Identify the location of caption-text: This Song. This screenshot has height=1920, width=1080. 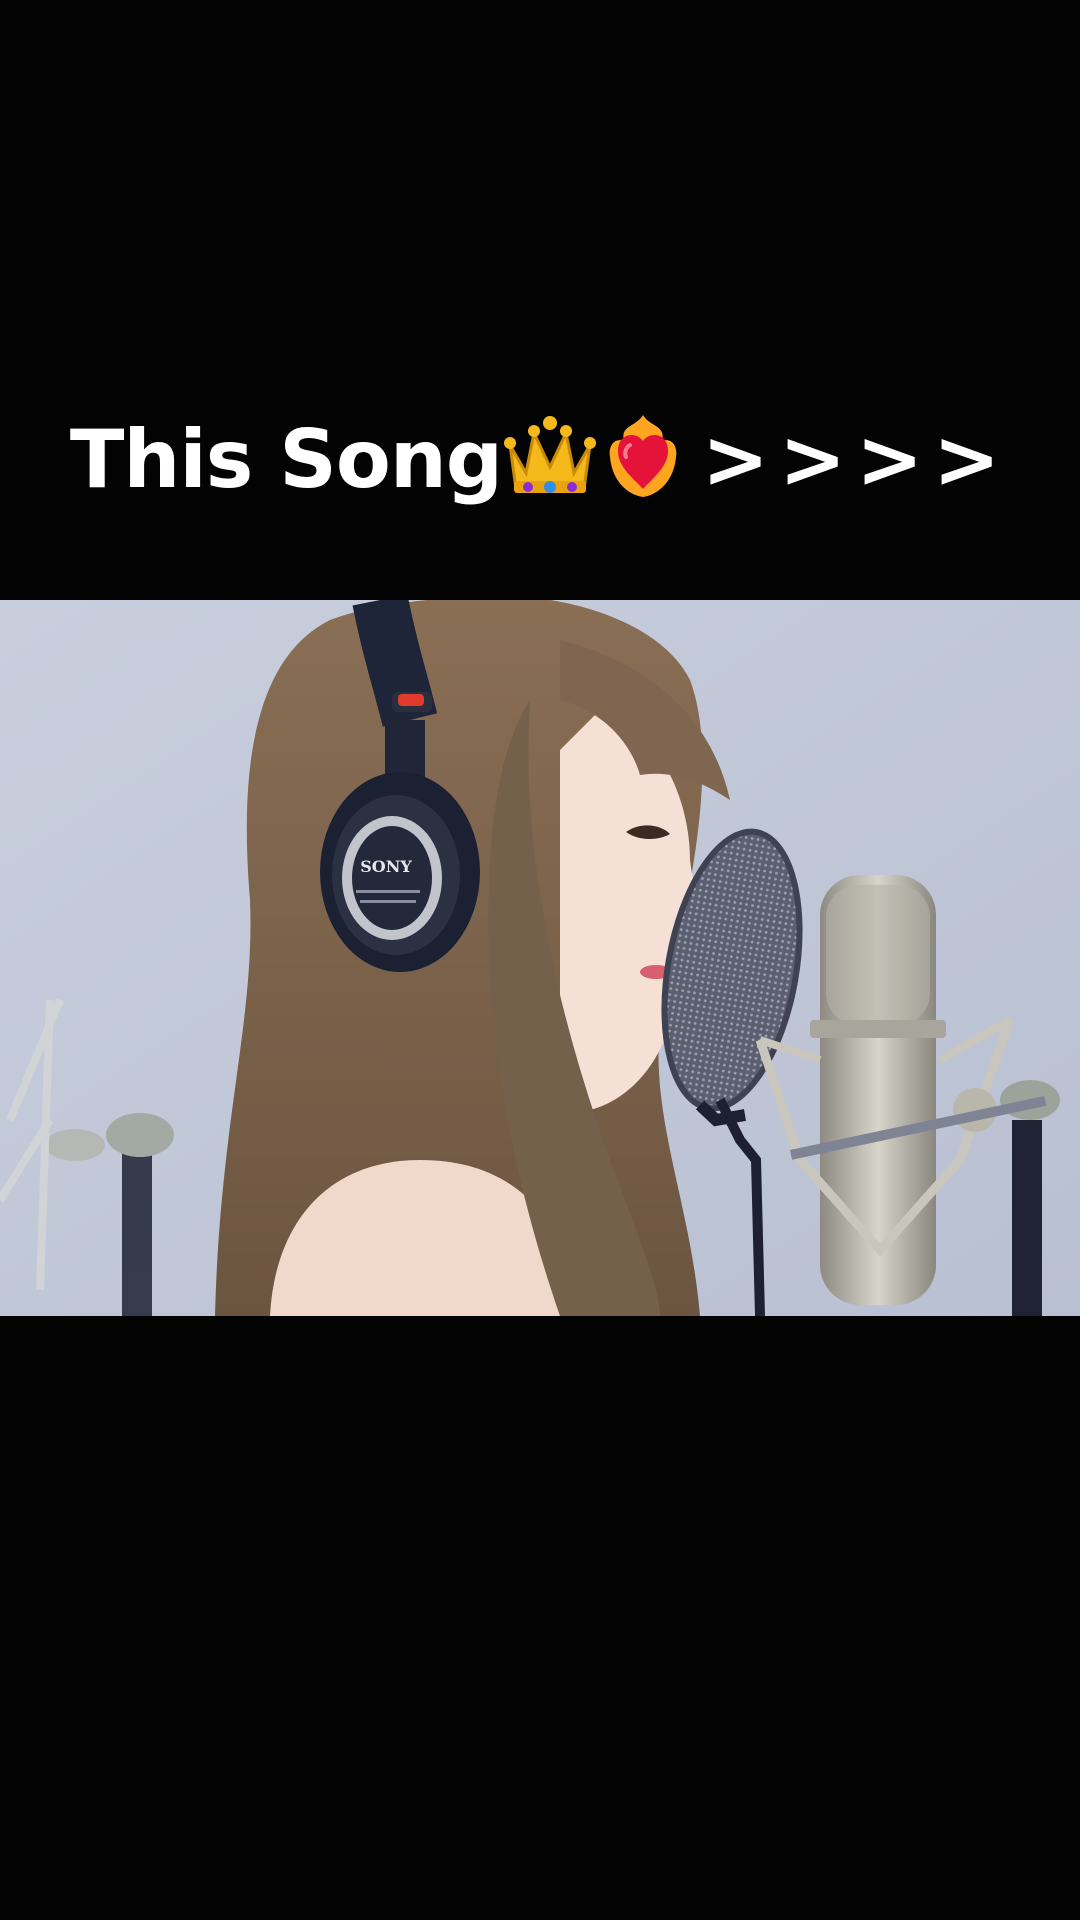
(286, 459).